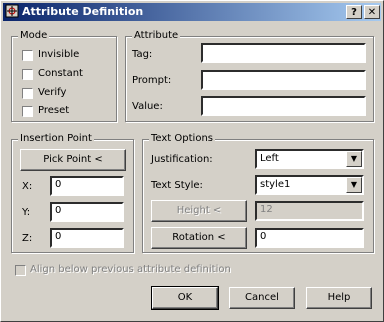 The width and height of the screenshot is (384, 322). What do you see at coordinates (199, 211) in the screenshot?
I see `height-button: Height <` at bounding box center [199, 211].